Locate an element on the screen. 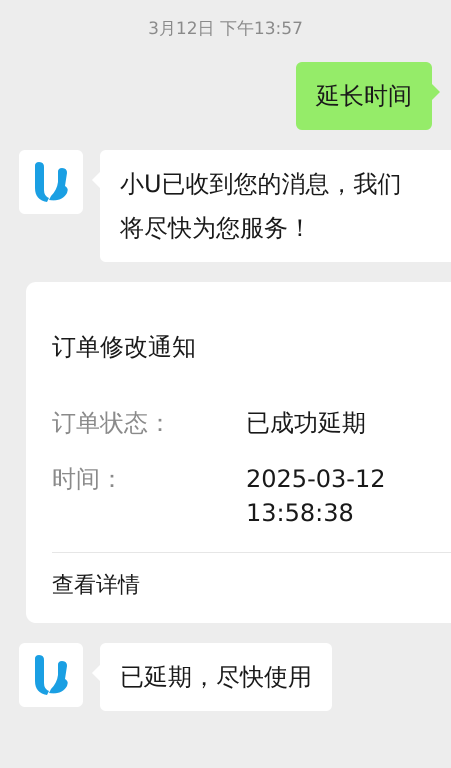  field-value: 2025-03-12 13:58:38 is located at coordinates (316, 496).